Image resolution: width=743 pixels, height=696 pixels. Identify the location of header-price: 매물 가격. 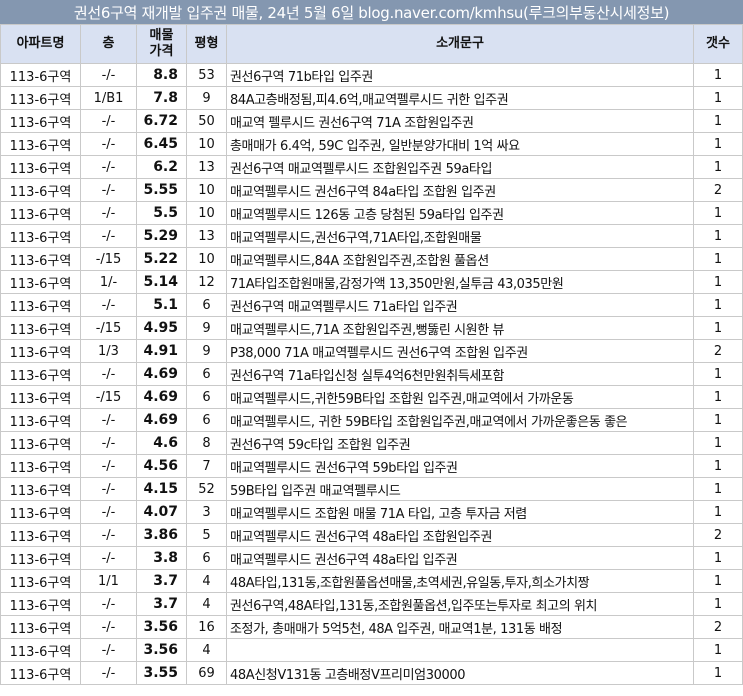
(161, 44).